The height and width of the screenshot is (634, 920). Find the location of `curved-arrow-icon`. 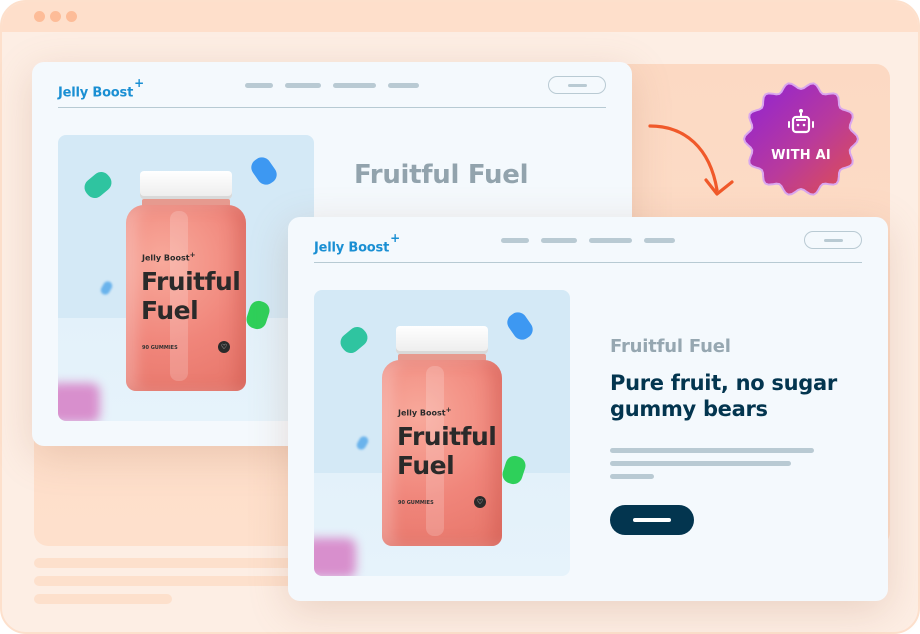

curved-arrow-icon is located at coordinates (691, 160).